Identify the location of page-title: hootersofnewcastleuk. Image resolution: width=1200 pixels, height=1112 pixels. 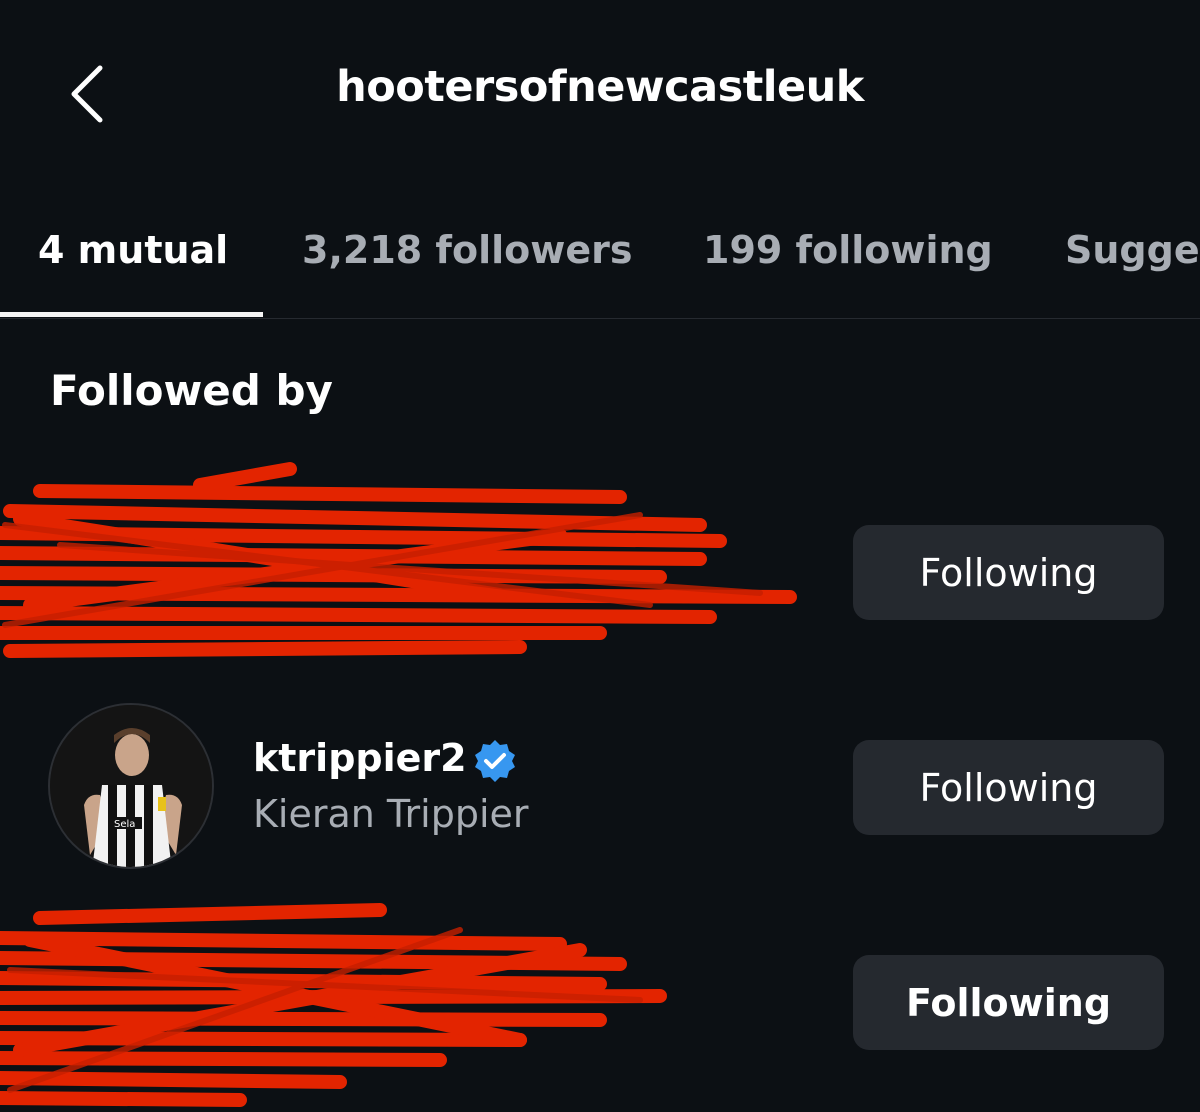
(600, 87).